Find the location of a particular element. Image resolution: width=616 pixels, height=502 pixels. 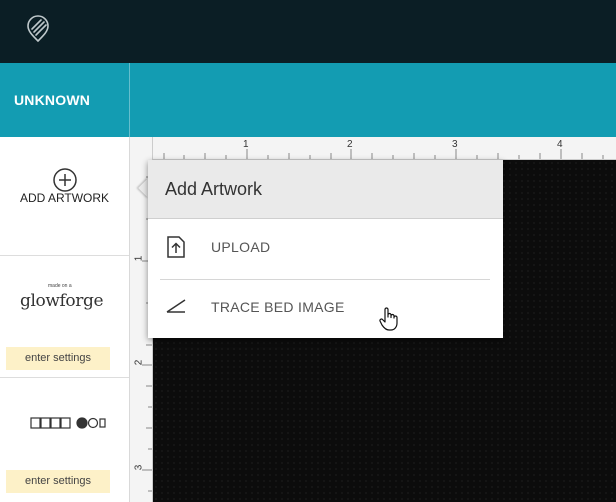

ruler-label-left-3: 3 is located at coordinates (139, 467).